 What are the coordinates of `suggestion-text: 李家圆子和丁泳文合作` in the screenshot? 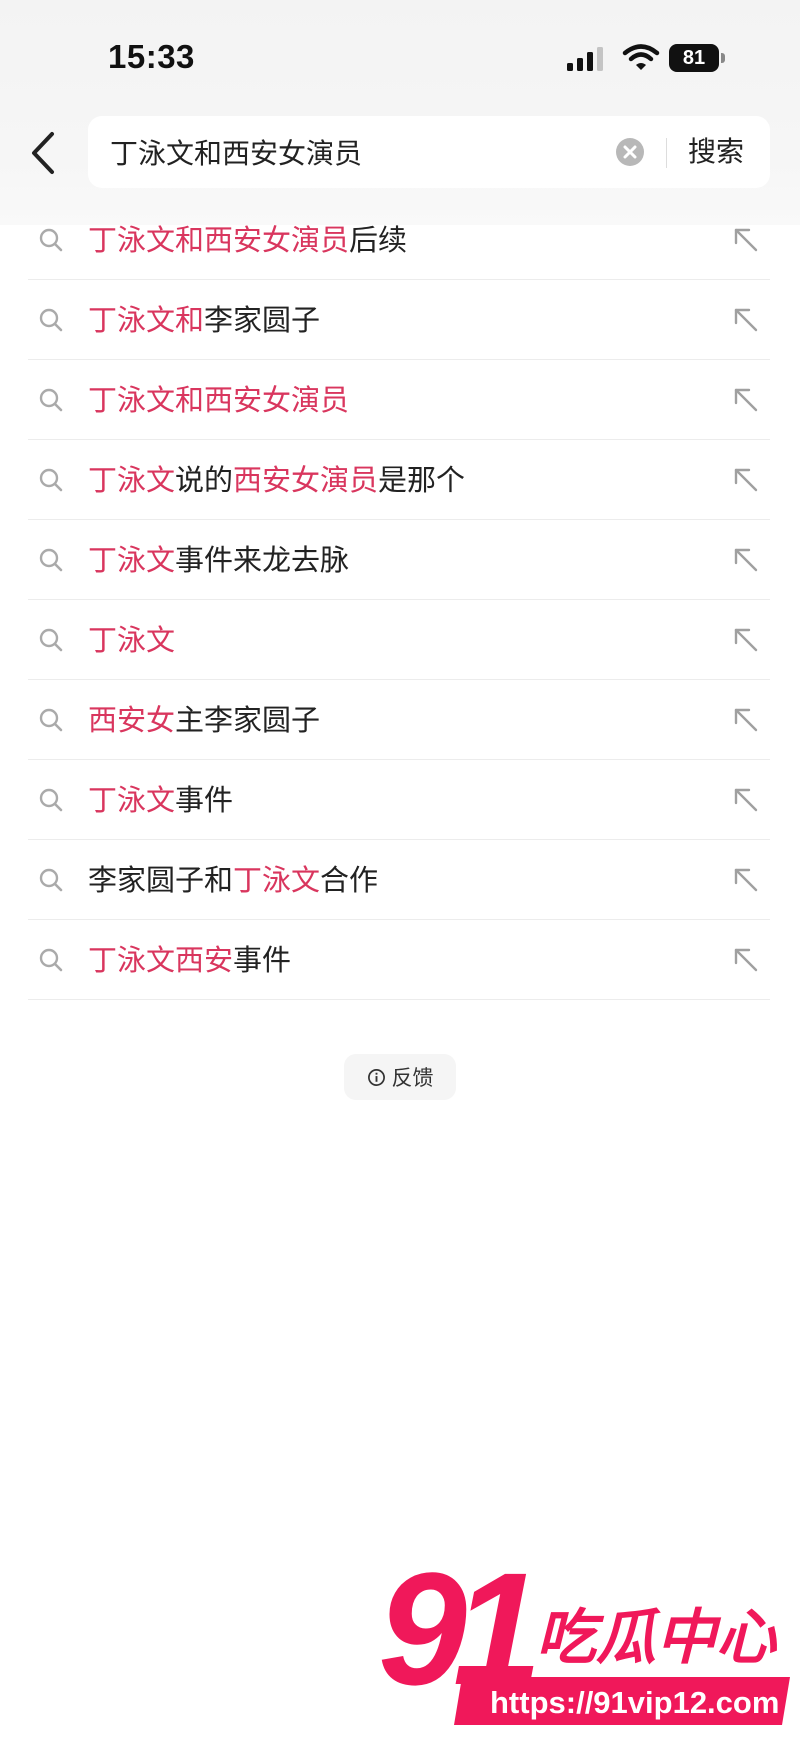 It's located at (233, 880).